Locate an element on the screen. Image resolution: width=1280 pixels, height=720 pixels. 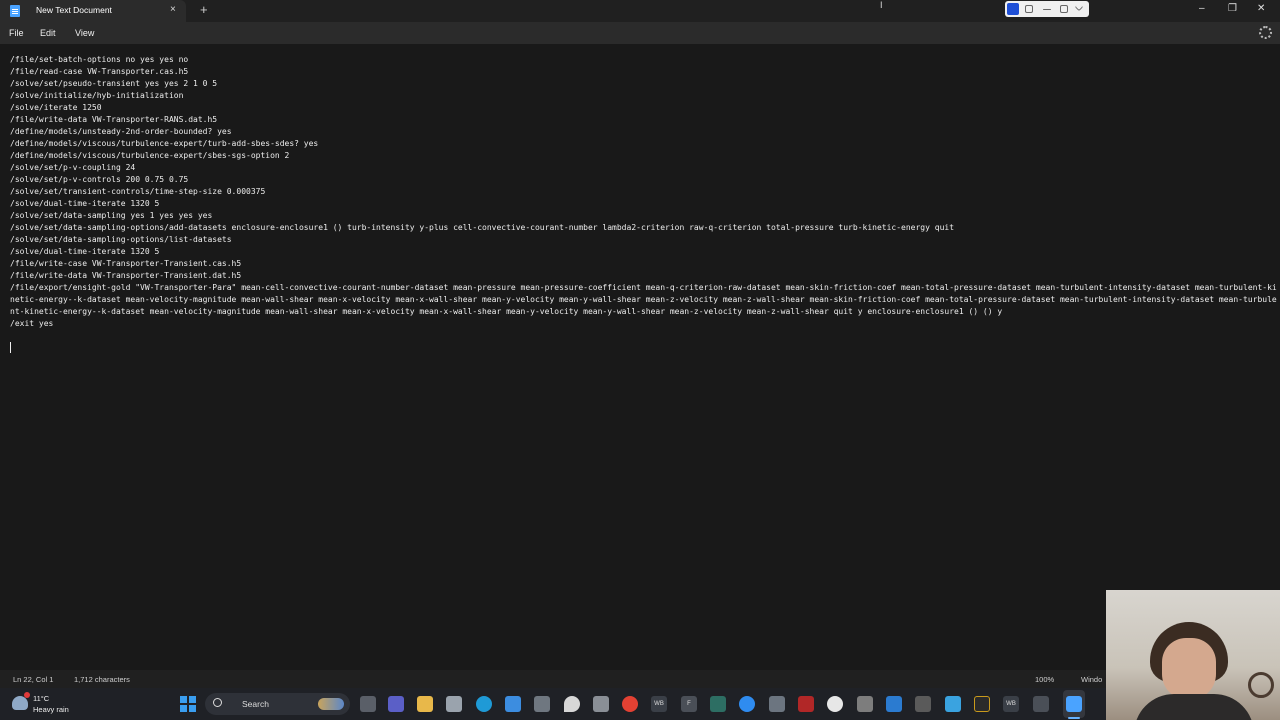
menu-bar: File Edit View is located at coordinates (640, 33).